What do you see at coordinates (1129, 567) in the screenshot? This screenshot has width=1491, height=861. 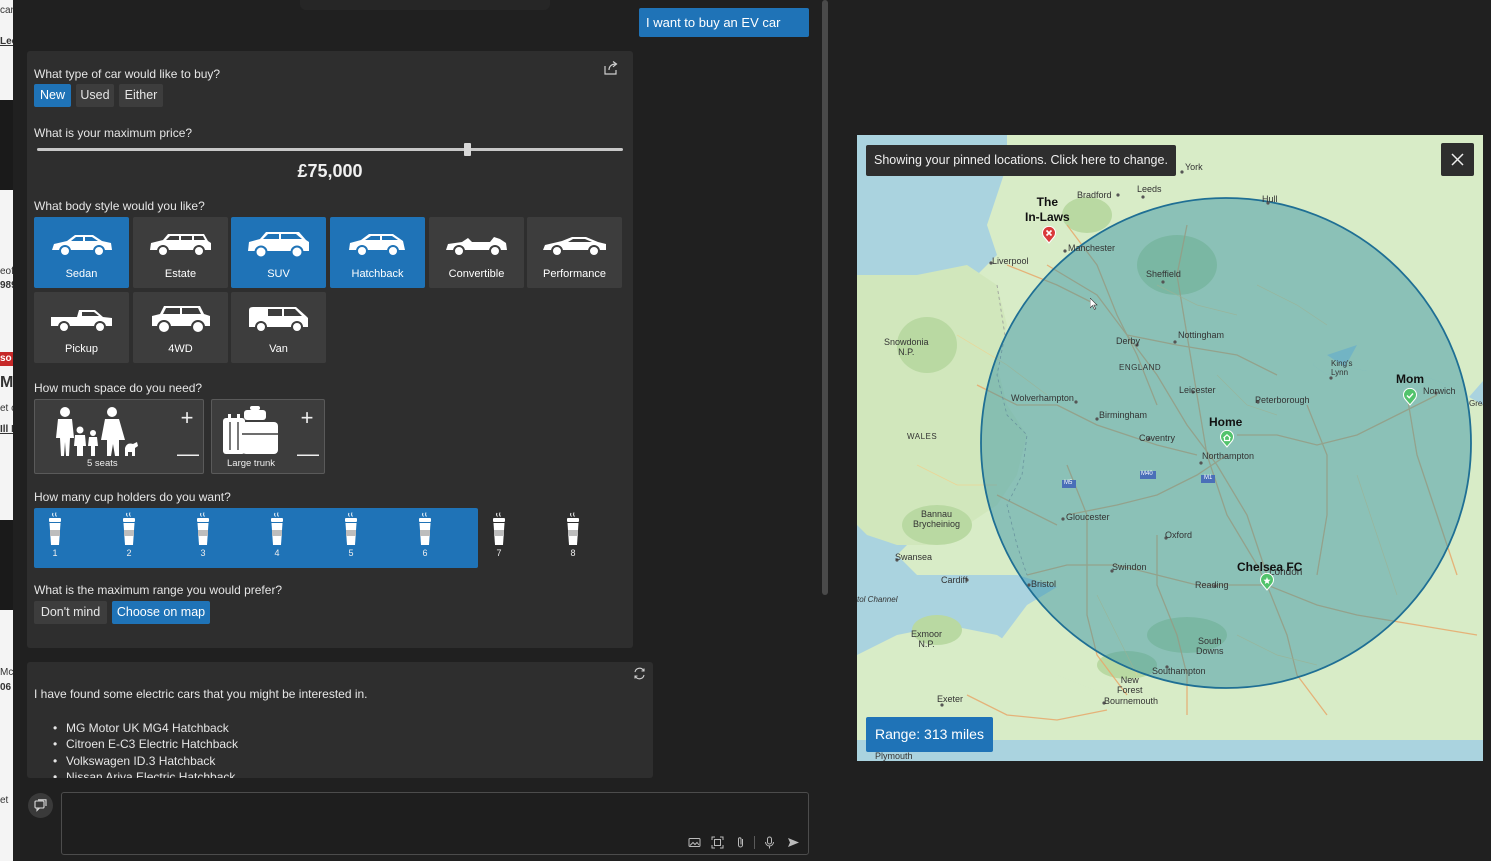 I see `map-city-label: Swindon` at bounding box center [1129, 567].